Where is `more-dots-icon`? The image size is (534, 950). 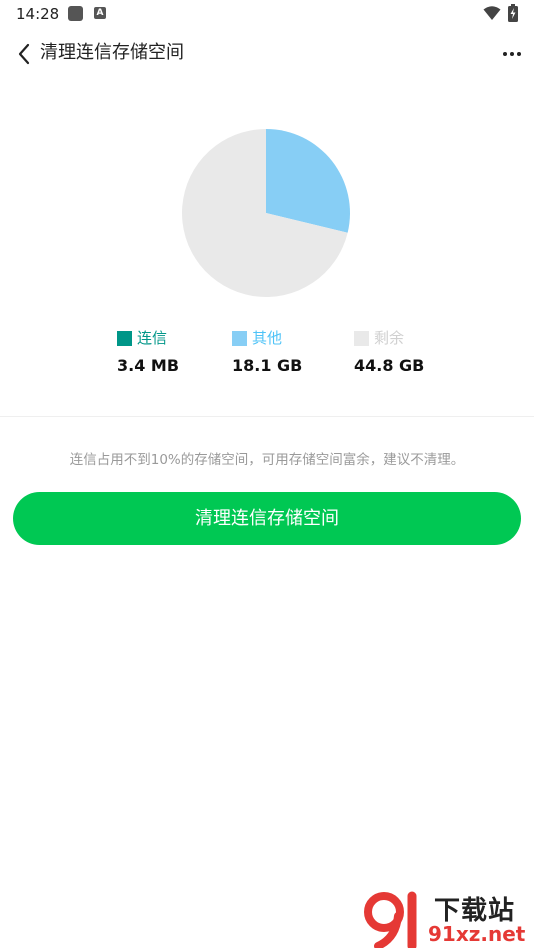 more-dots-icon is located at coordinates (505, 54).